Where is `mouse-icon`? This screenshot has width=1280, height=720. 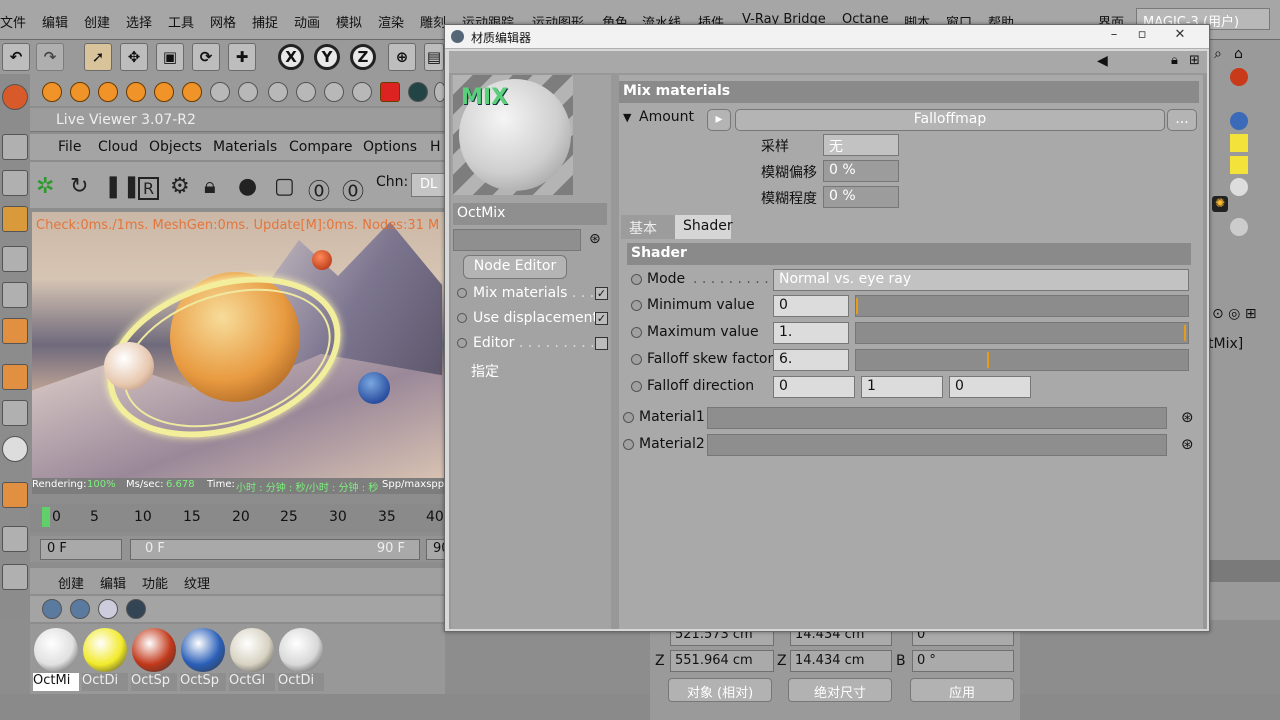
mouse-icon is located at coordinates (15, 413).